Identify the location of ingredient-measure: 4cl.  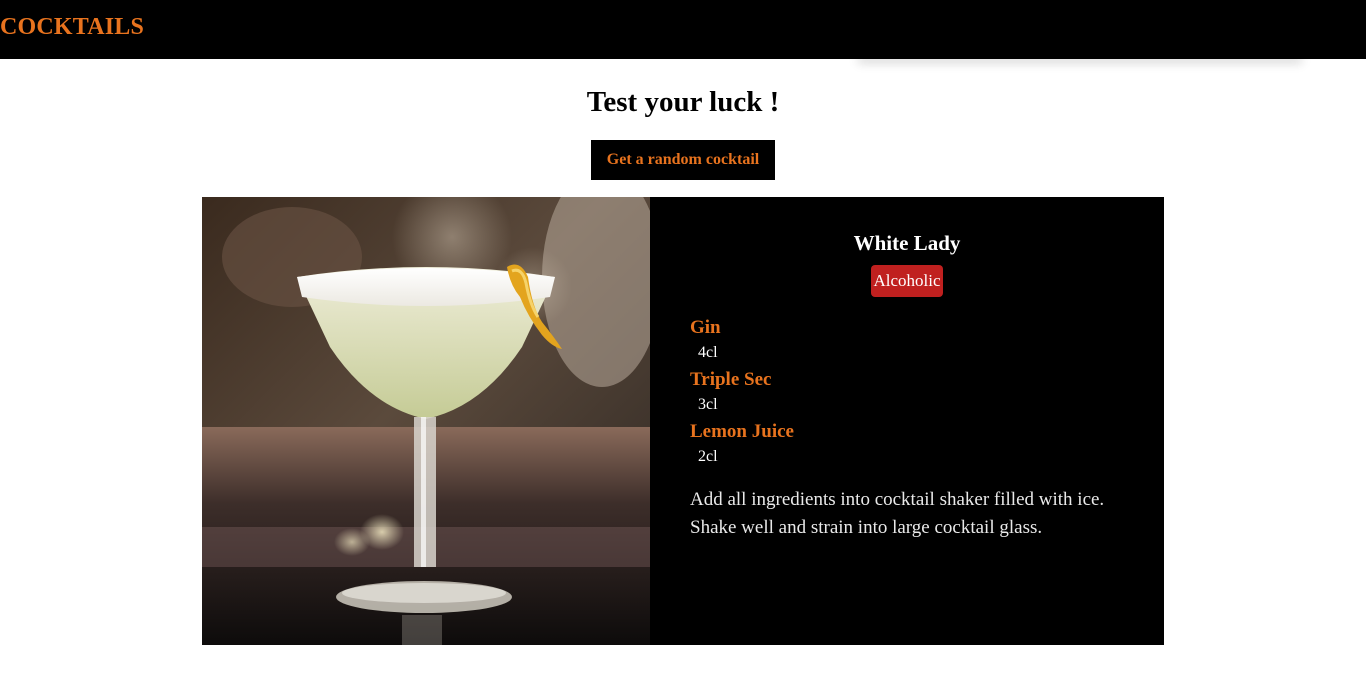
(708, 352).